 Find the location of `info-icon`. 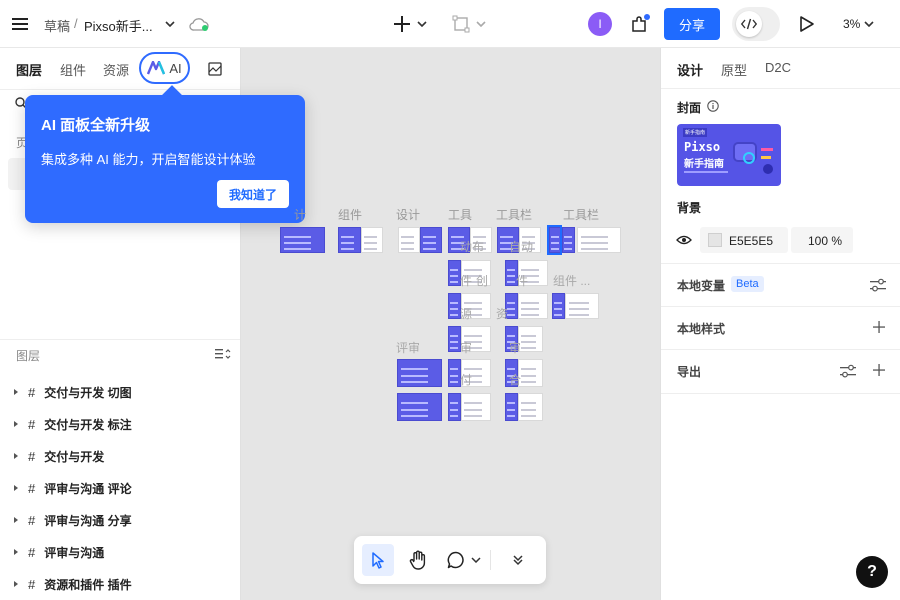

info-icon is located at coordinates (713, 106).